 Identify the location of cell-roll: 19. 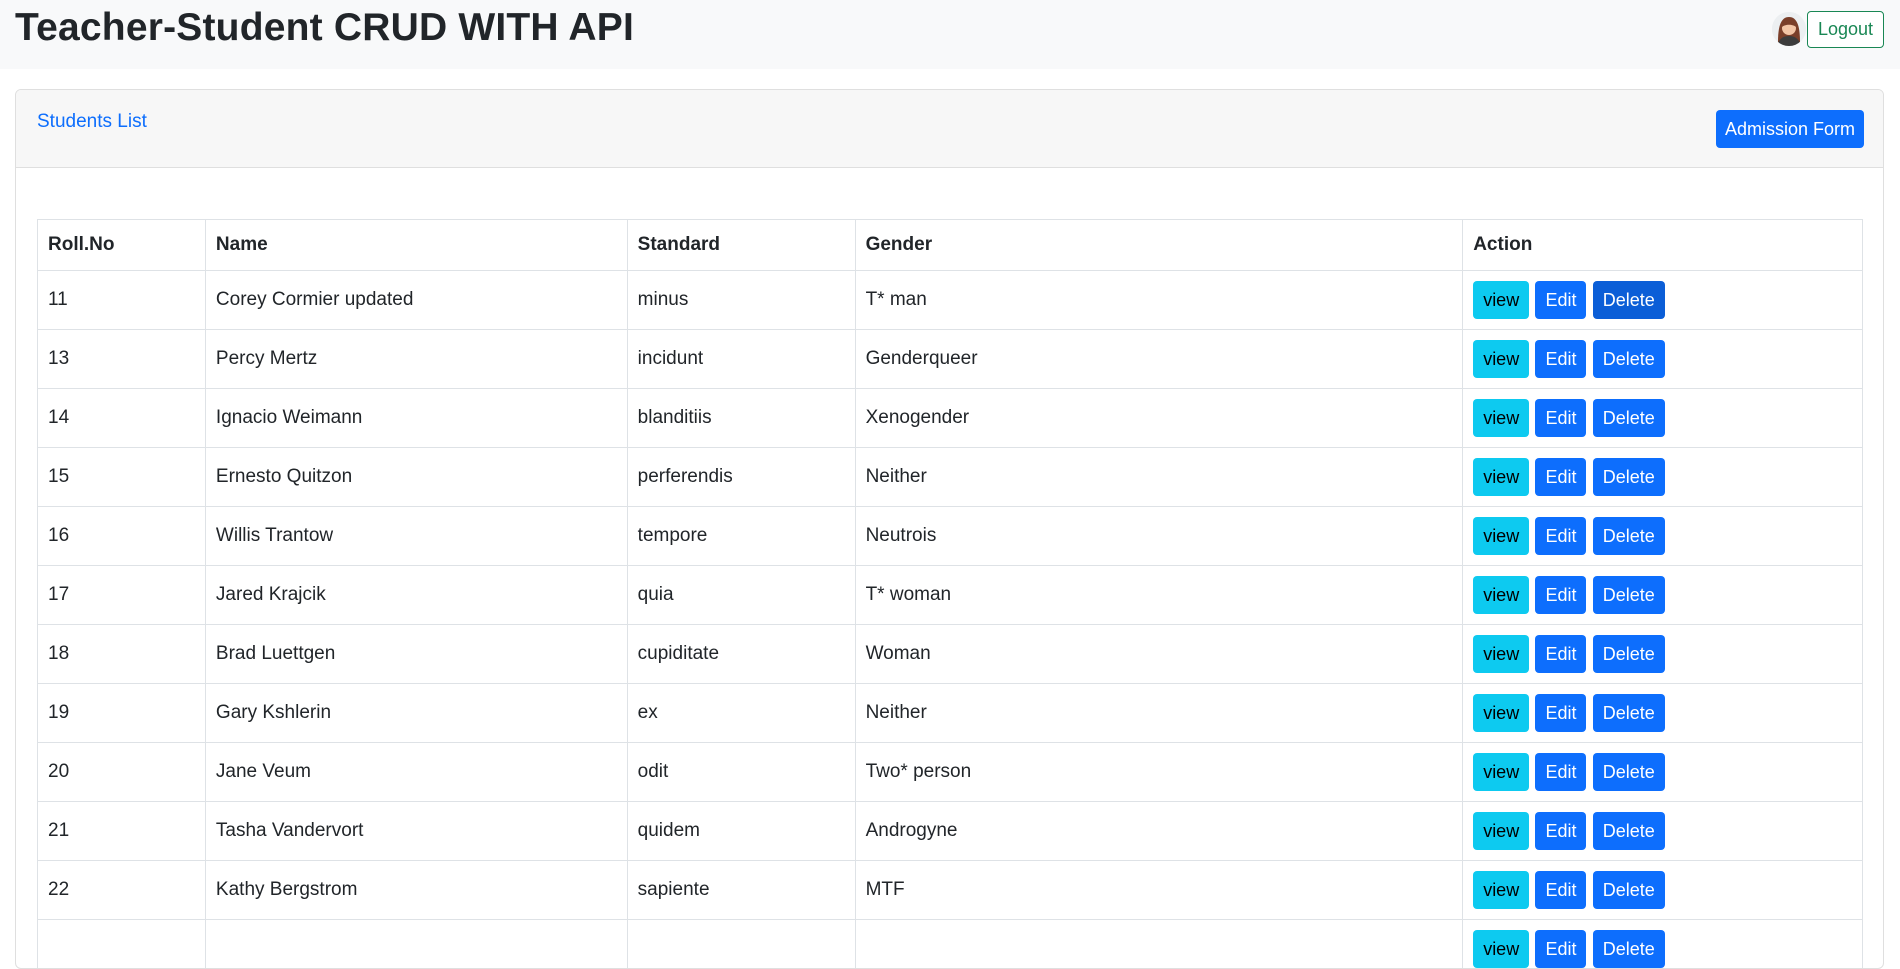
(122, 713).